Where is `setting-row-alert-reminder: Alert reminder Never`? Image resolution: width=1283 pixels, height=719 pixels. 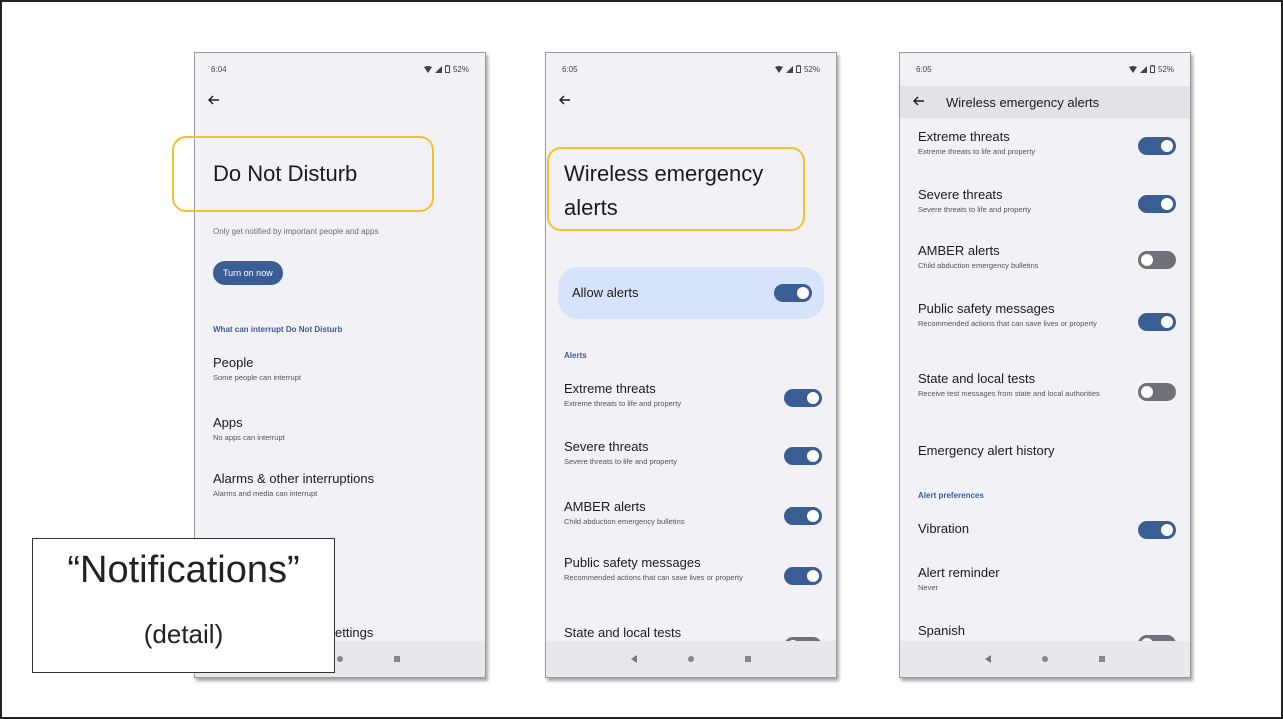
setting-row-alert-reminder: Alert reminder Never is located at coordinates (1047, 579).